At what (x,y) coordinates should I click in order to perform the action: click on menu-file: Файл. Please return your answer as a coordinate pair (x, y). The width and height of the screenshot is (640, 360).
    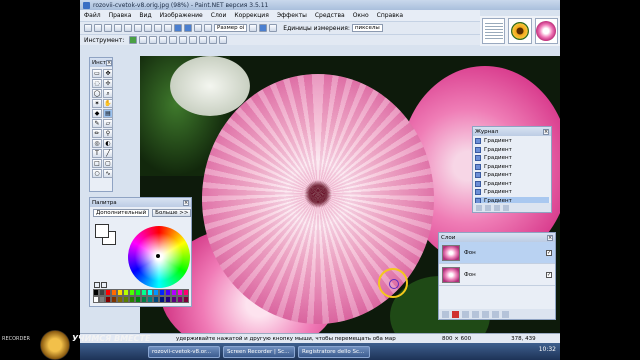
    Looking at the image, I should click on (92, 15).